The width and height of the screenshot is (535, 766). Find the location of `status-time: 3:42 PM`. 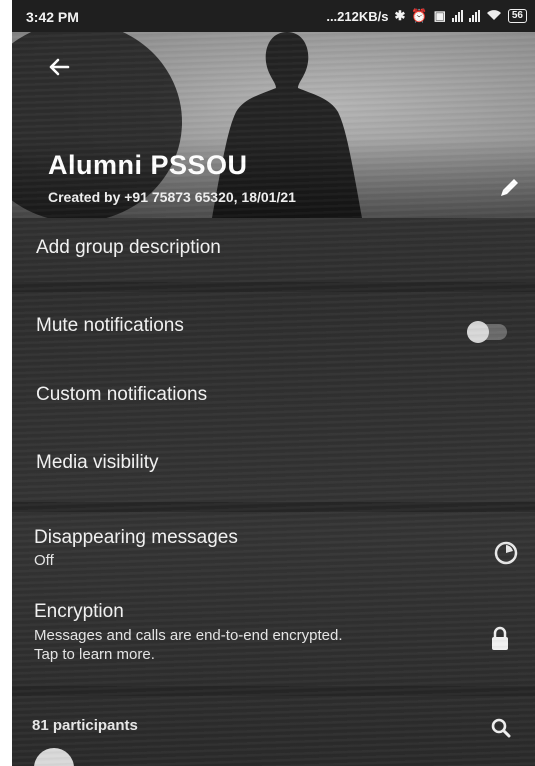

status-time: 3:42 PM is located at coordinates (52, 17).